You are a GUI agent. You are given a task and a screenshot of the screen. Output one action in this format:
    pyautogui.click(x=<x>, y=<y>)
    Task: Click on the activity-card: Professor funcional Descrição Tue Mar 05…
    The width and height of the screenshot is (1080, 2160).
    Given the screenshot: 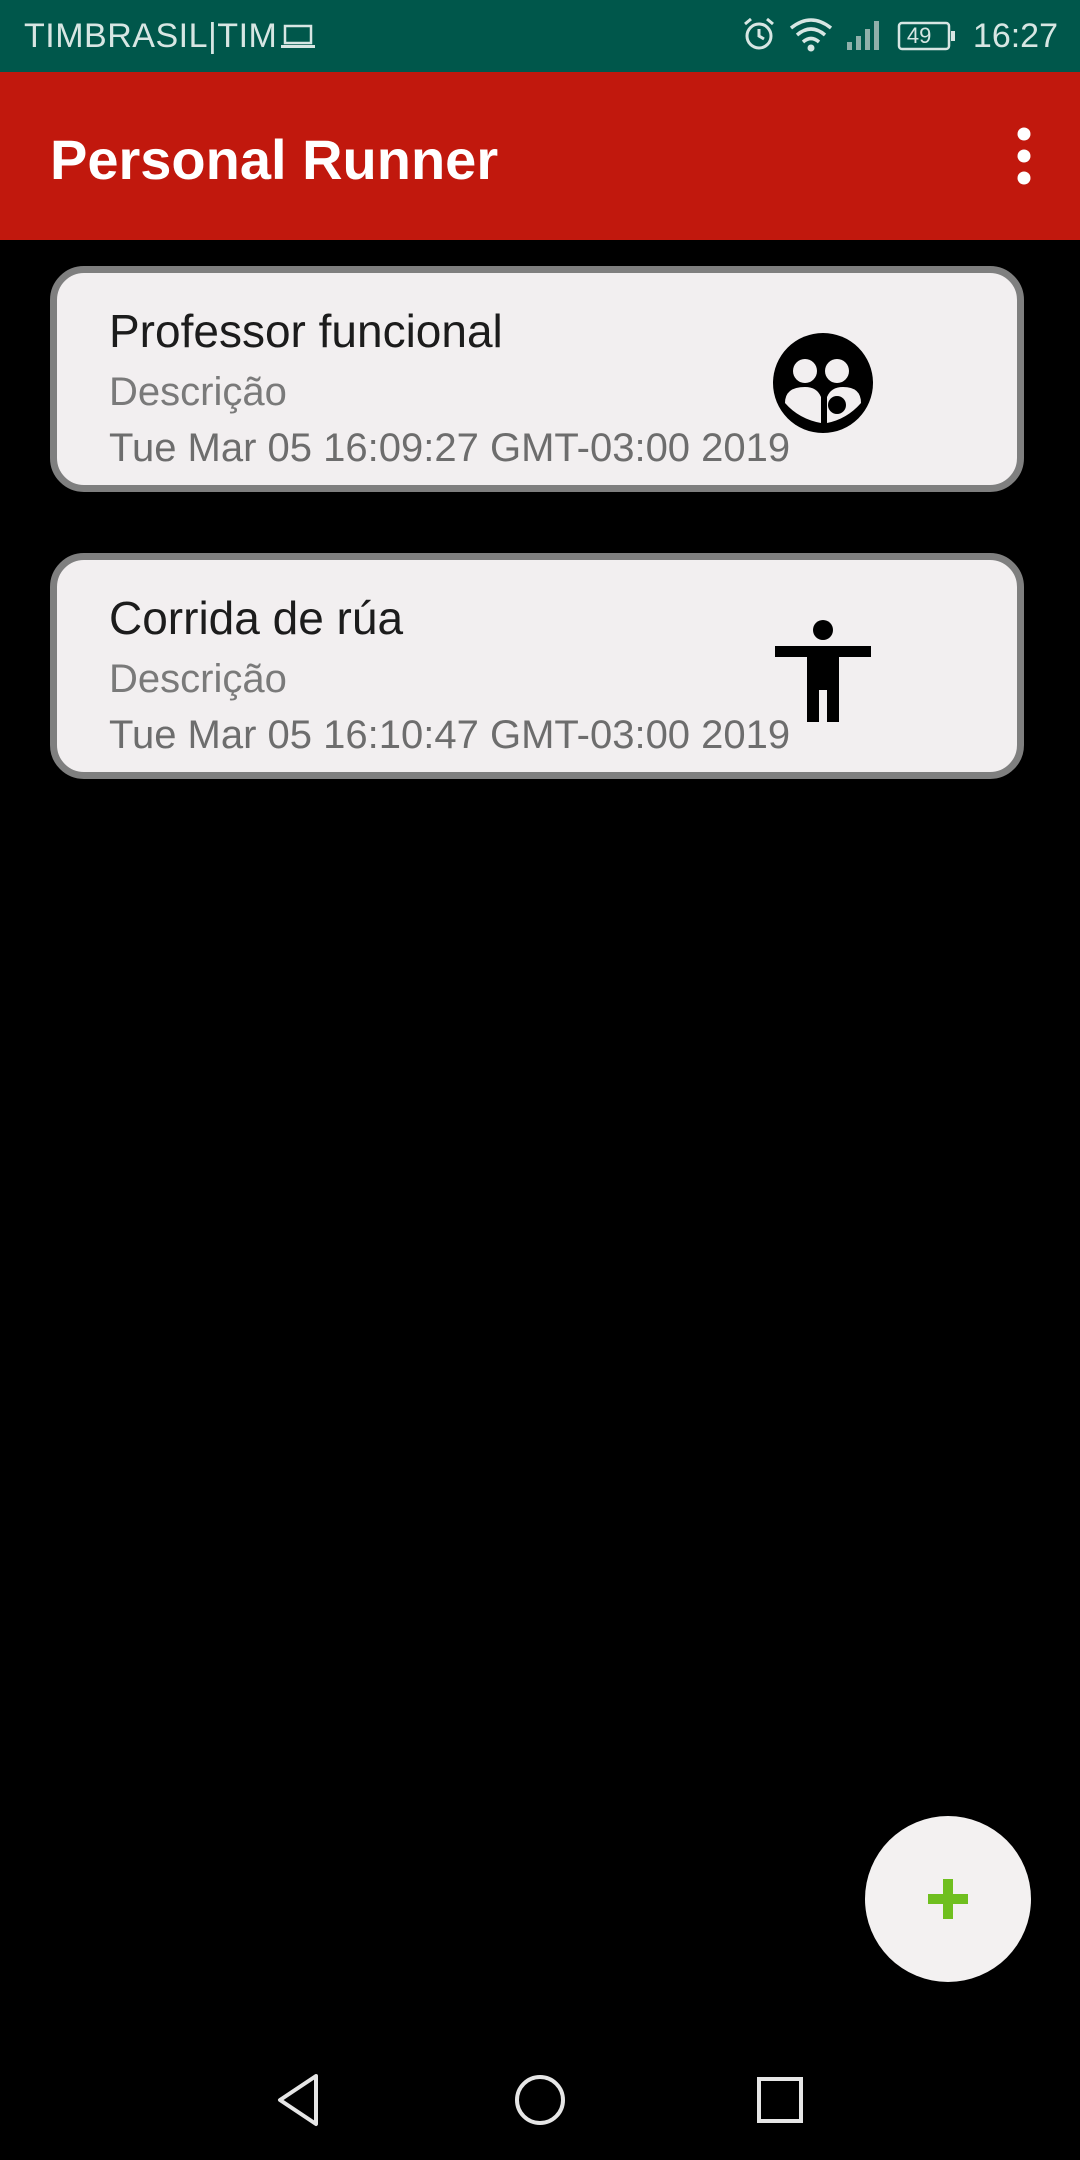 What is the action you would take?
    pyautogui.click(x=537, y=379)
    